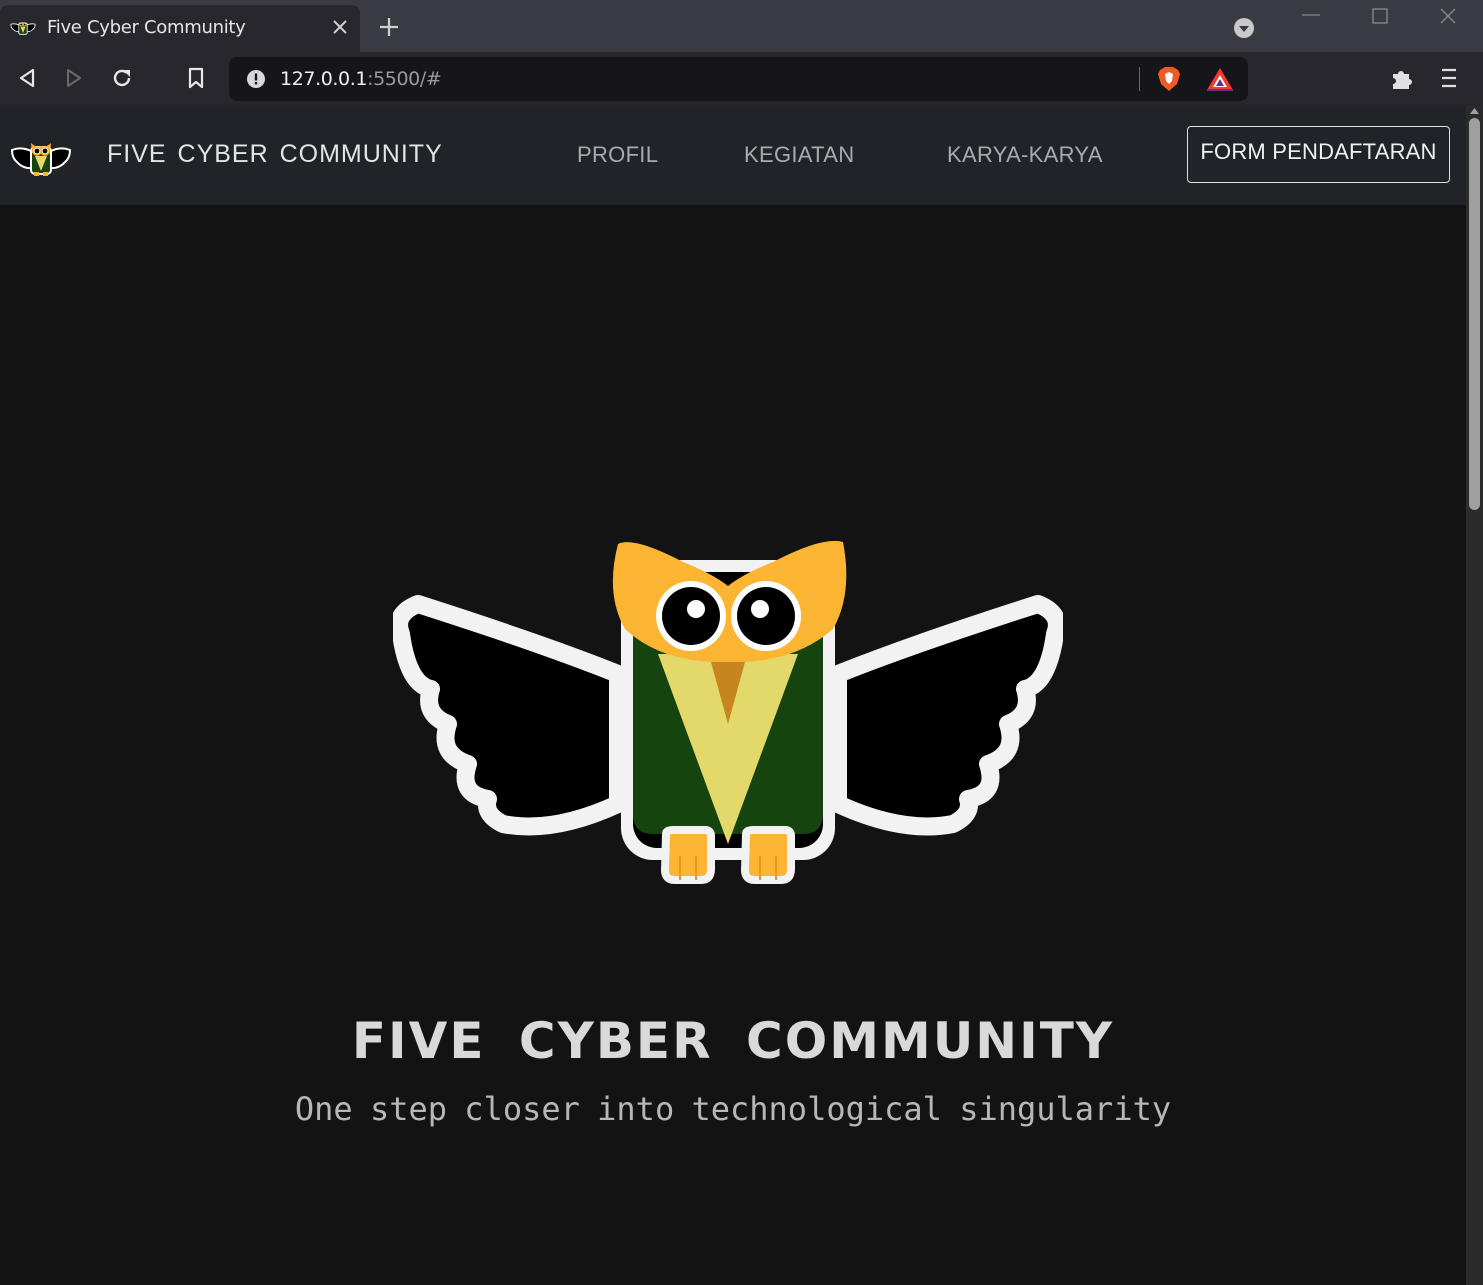  What do you see at coordinates (741, 26) in the screenshot?
I see `tab-strip: Five Cyber Community` at bounding box center [741, 26].